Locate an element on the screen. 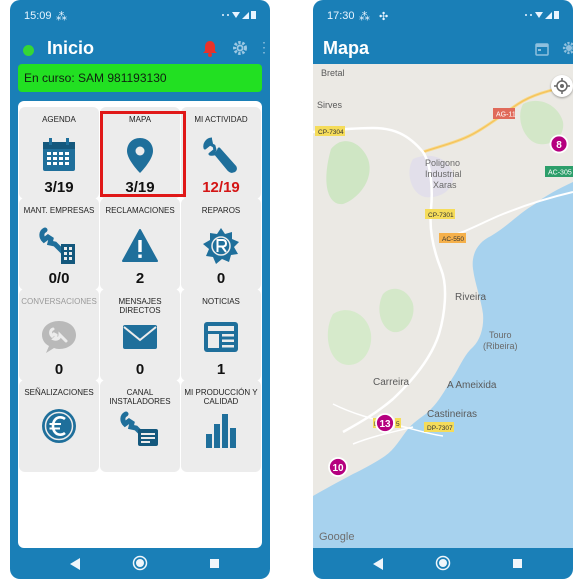 Image resolution: width=573 pixels, height=579 pixels. status-bar: 15:09 ⁂ is located at coordinates (140, 17).